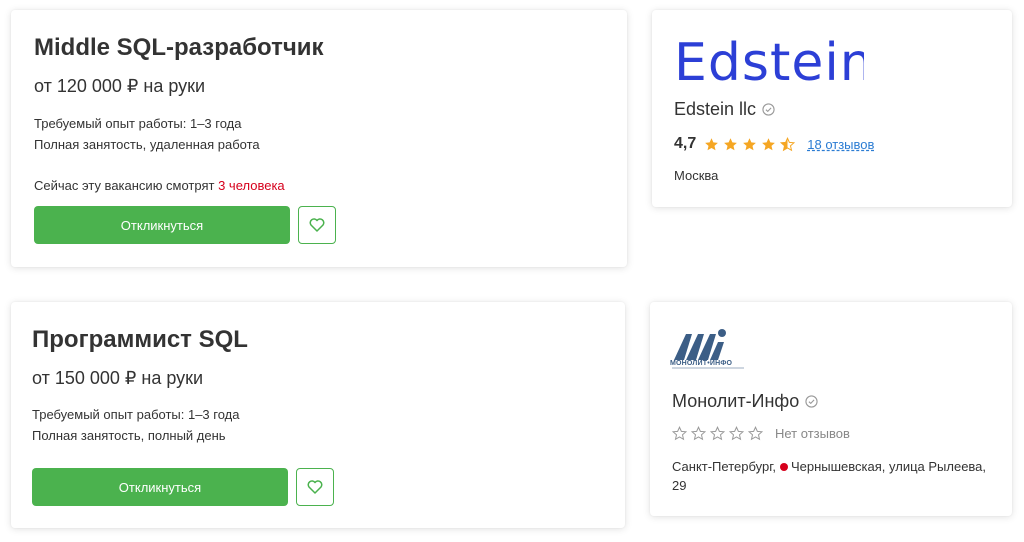 The image size is (1024, 542). I want to click on rating-row: Нет отзывов, so click(761, 433).